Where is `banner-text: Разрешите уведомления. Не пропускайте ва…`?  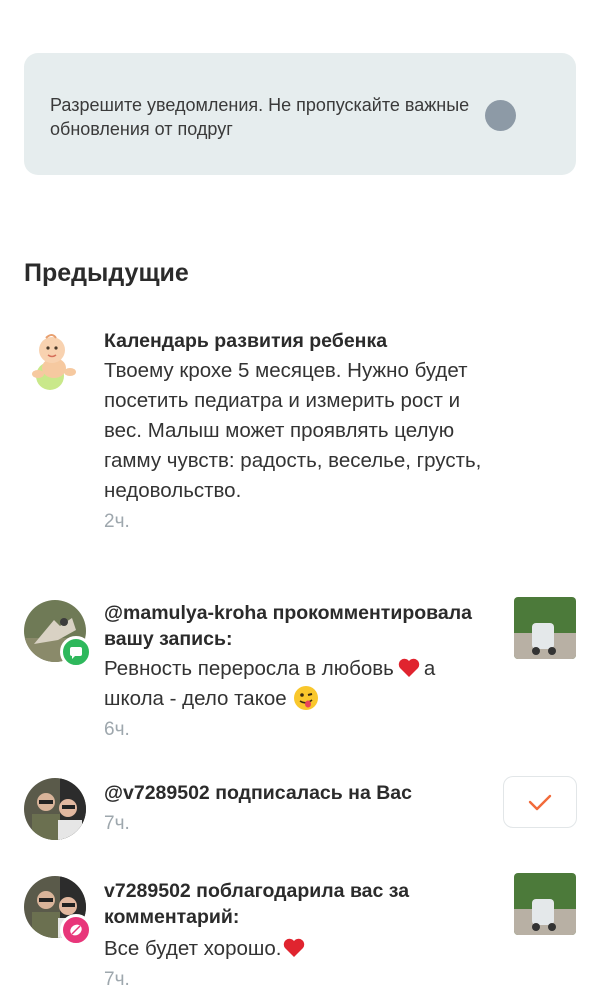 banner-text: Разрешите уведомления. Не пропускайте ва… is located at coordinates (260, 117).